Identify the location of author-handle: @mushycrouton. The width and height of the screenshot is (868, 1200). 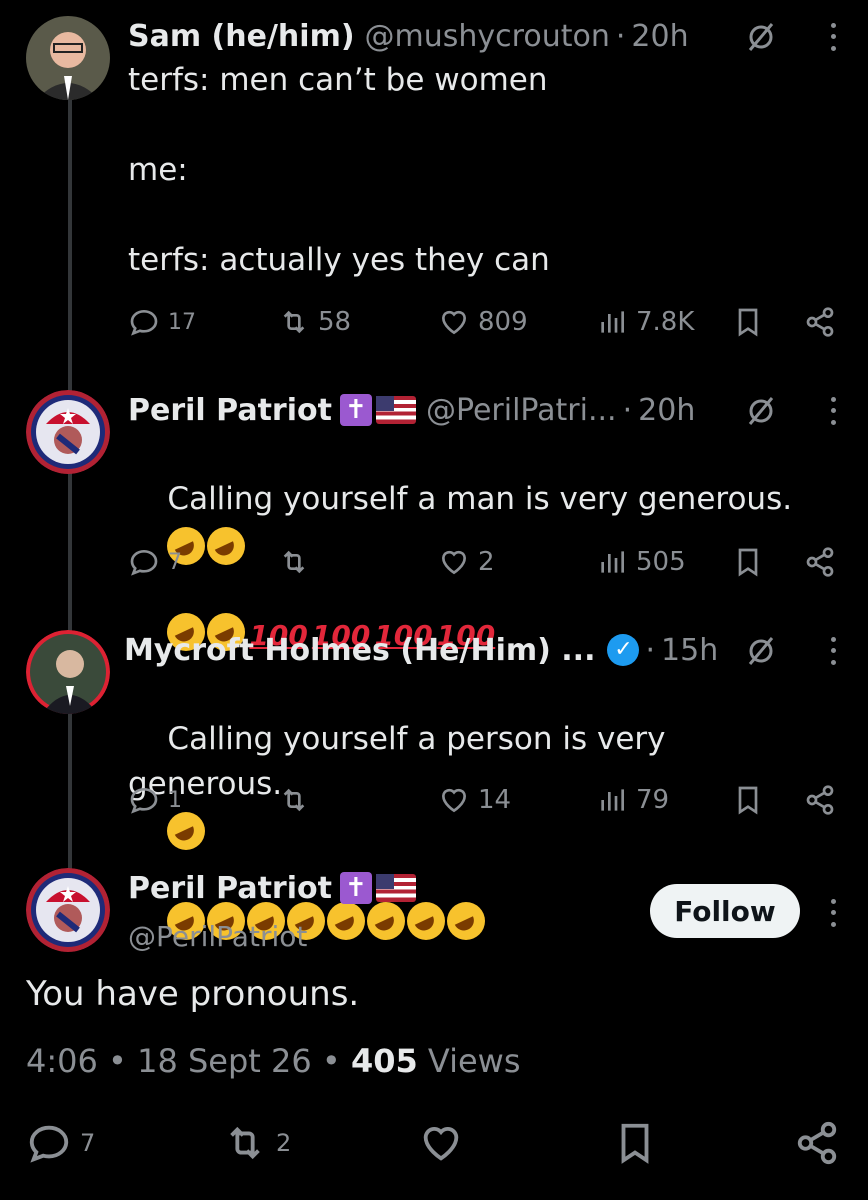
(487, 36).